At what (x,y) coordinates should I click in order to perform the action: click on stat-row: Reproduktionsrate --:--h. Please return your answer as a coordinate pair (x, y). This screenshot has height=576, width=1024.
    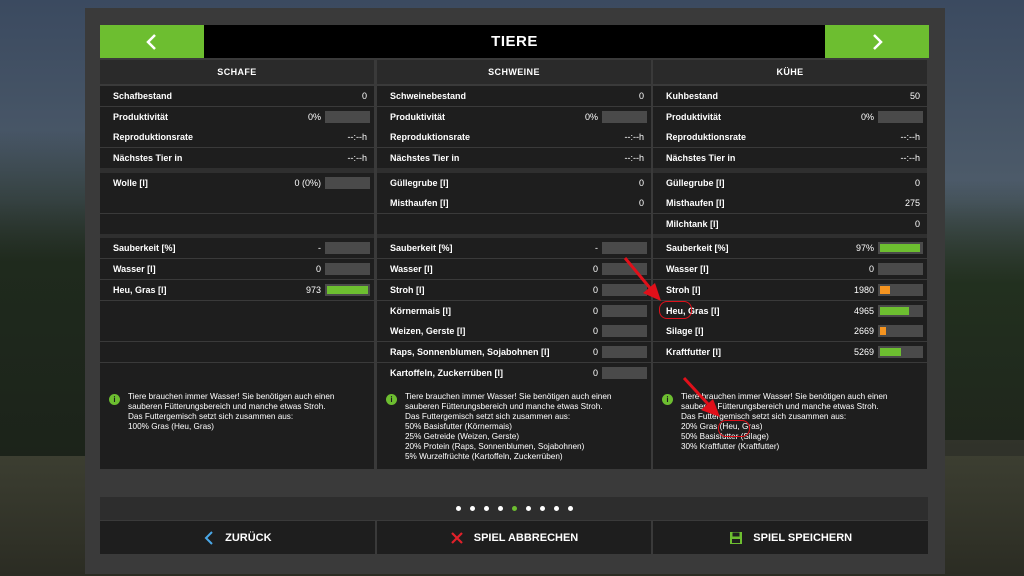
    Looking at the image, I should click on (514, 137).